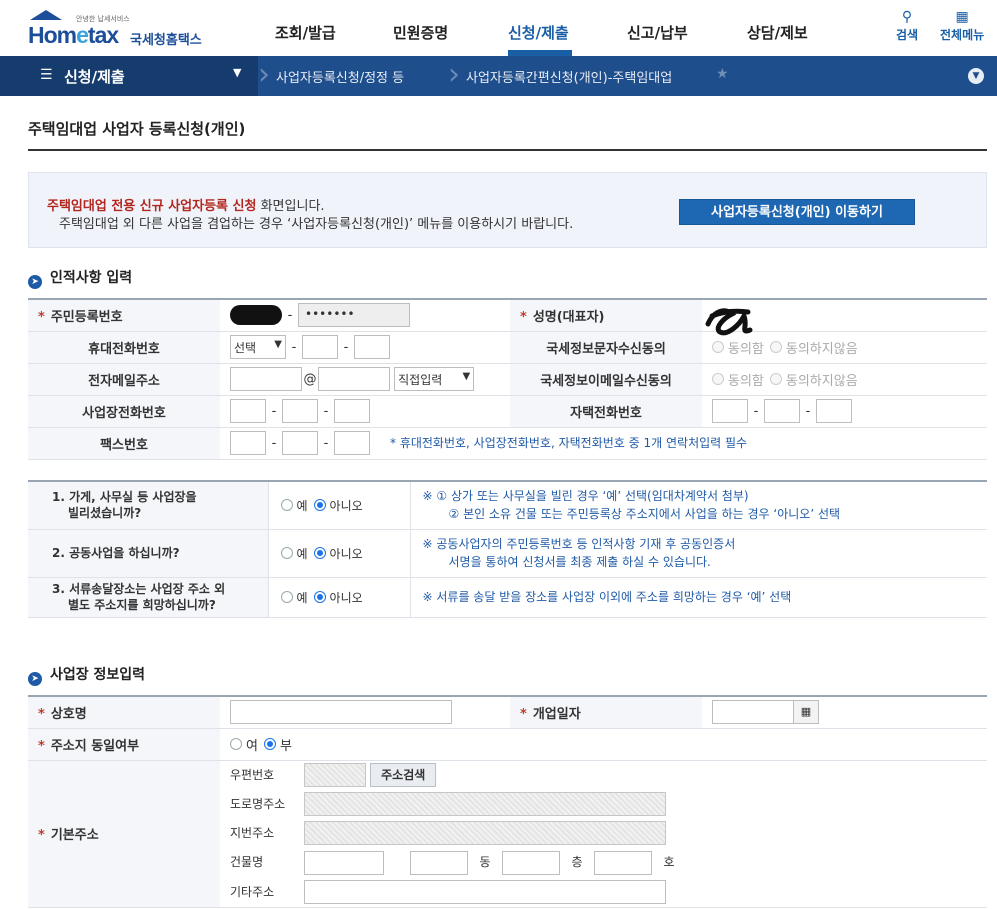 This screenshot has width=997, height=909. What do you see at coordinates (623, 862) in the screenshot?
I see `building-ho-input` at bounding box center [623, 862].